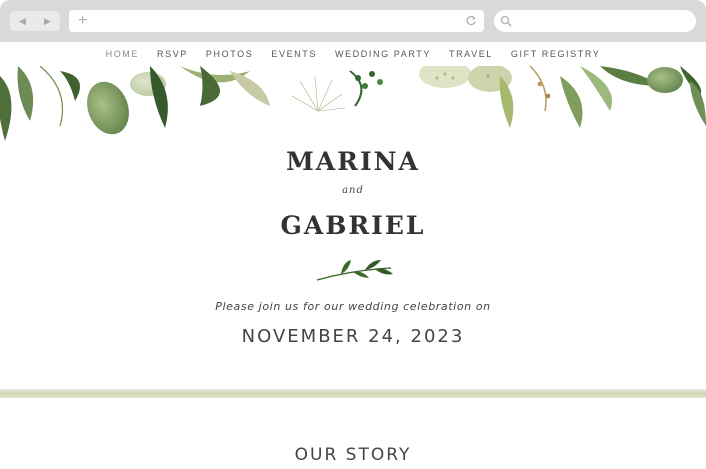  What do you see at coordinates (353, 336) in the screenshot?
I see `wedding-date: NOVEMBER 24, 2023` at bounding box center [353, 336].